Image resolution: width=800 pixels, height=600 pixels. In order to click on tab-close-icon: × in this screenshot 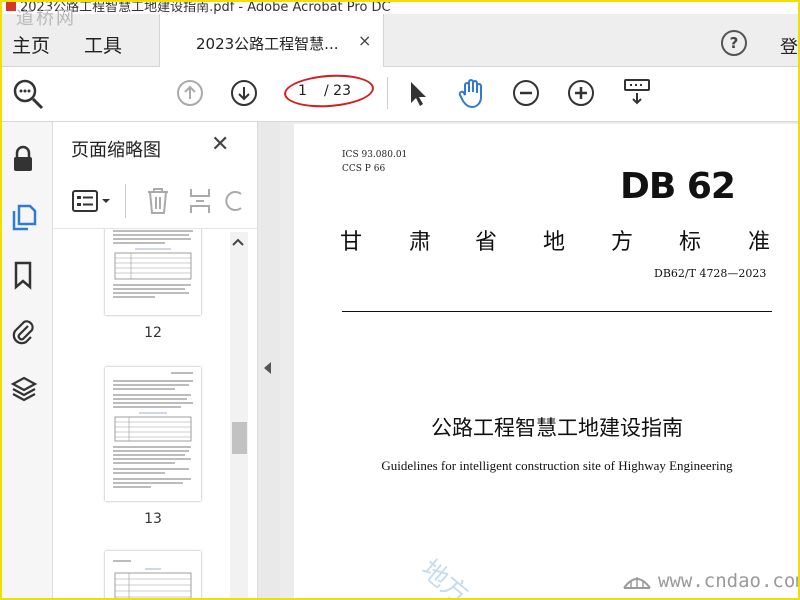, I will do `click(364, 40)`.